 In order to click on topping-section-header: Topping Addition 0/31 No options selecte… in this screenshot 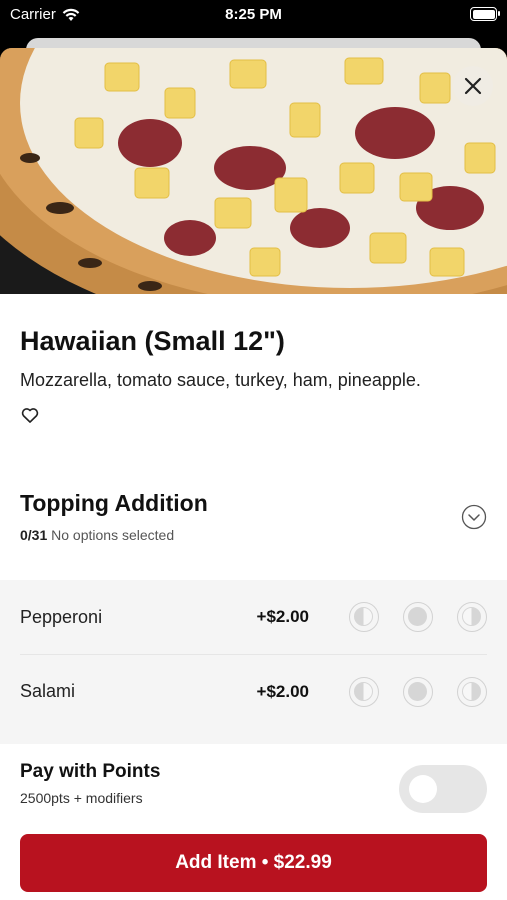, I will do `click(253, 520)`.